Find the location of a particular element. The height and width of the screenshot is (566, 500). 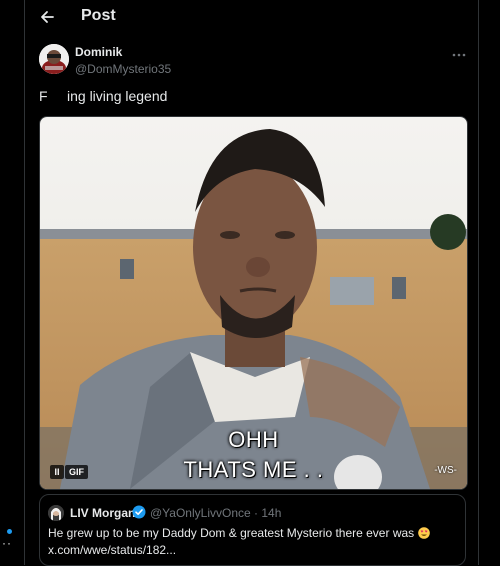

gif-watermark: -WS- is located at coordinates (445, 470).